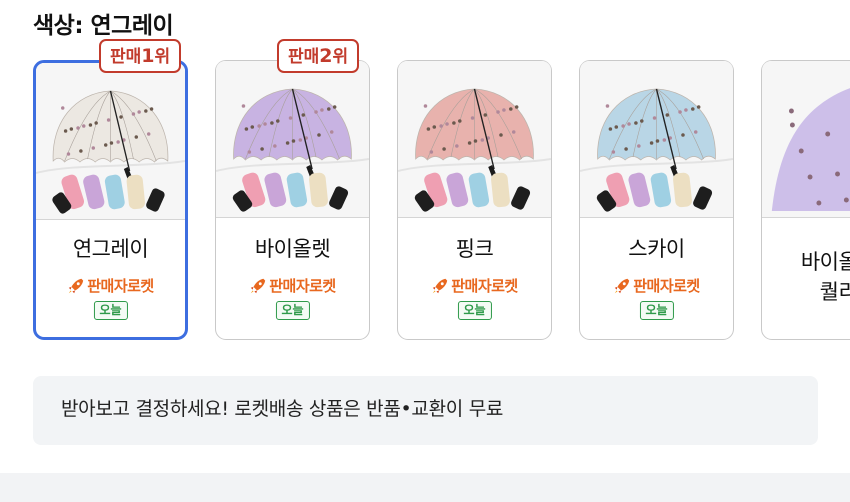 Image resolution: width=850 pixels, height=502 pixels. I want to click on color-option-light-gray: 연그레이 판매자로켓 오늘, so click(110, 200).